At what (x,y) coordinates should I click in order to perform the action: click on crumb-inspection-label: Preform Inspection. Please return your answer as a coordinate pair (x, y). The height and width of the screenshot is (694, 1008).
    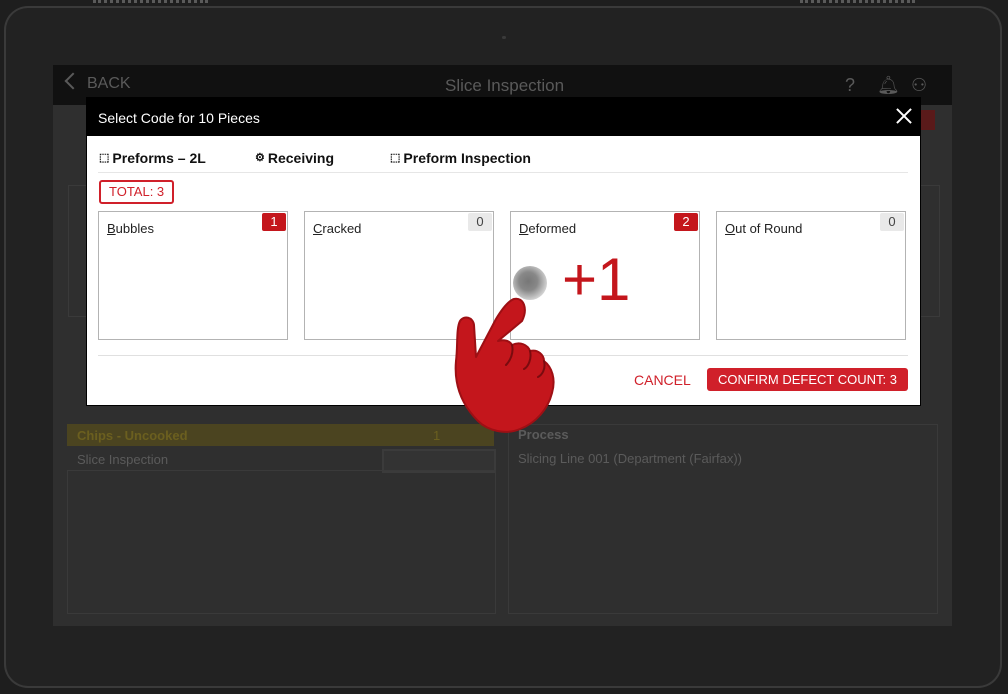
    Looking at the image, I should click on (467, 158).